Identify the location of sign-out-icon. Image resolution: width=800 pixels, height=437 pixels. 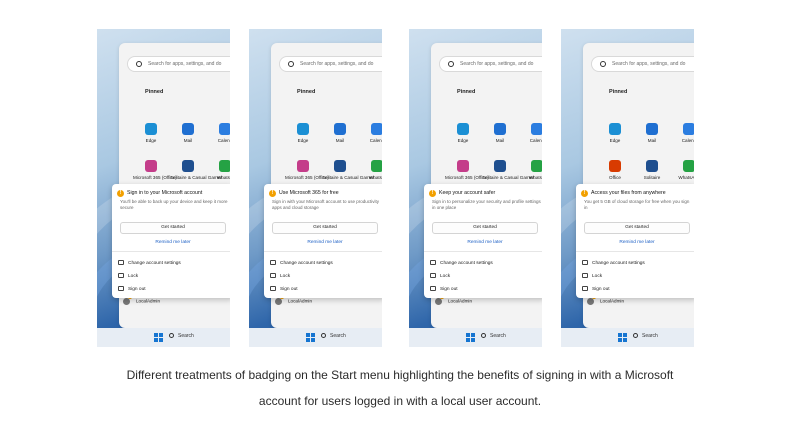
(433, 288).